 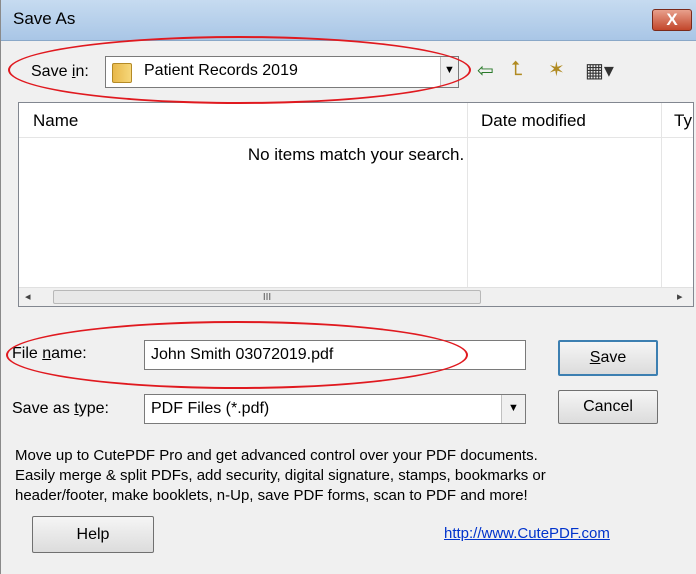 I want to click on column-name: Name, so click(x=55, y=121).